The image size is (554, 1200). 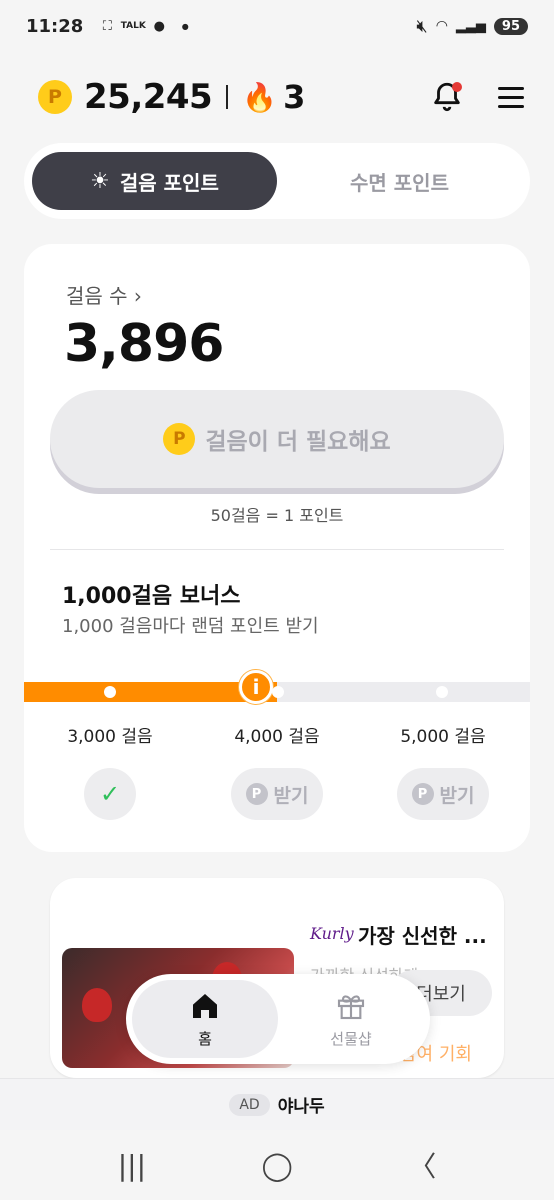 What do you see at coordinates (151, 596) in the screenshot?
I see `bonus-title: 1,000걸음 보너스` at bounding box center [151, 596].